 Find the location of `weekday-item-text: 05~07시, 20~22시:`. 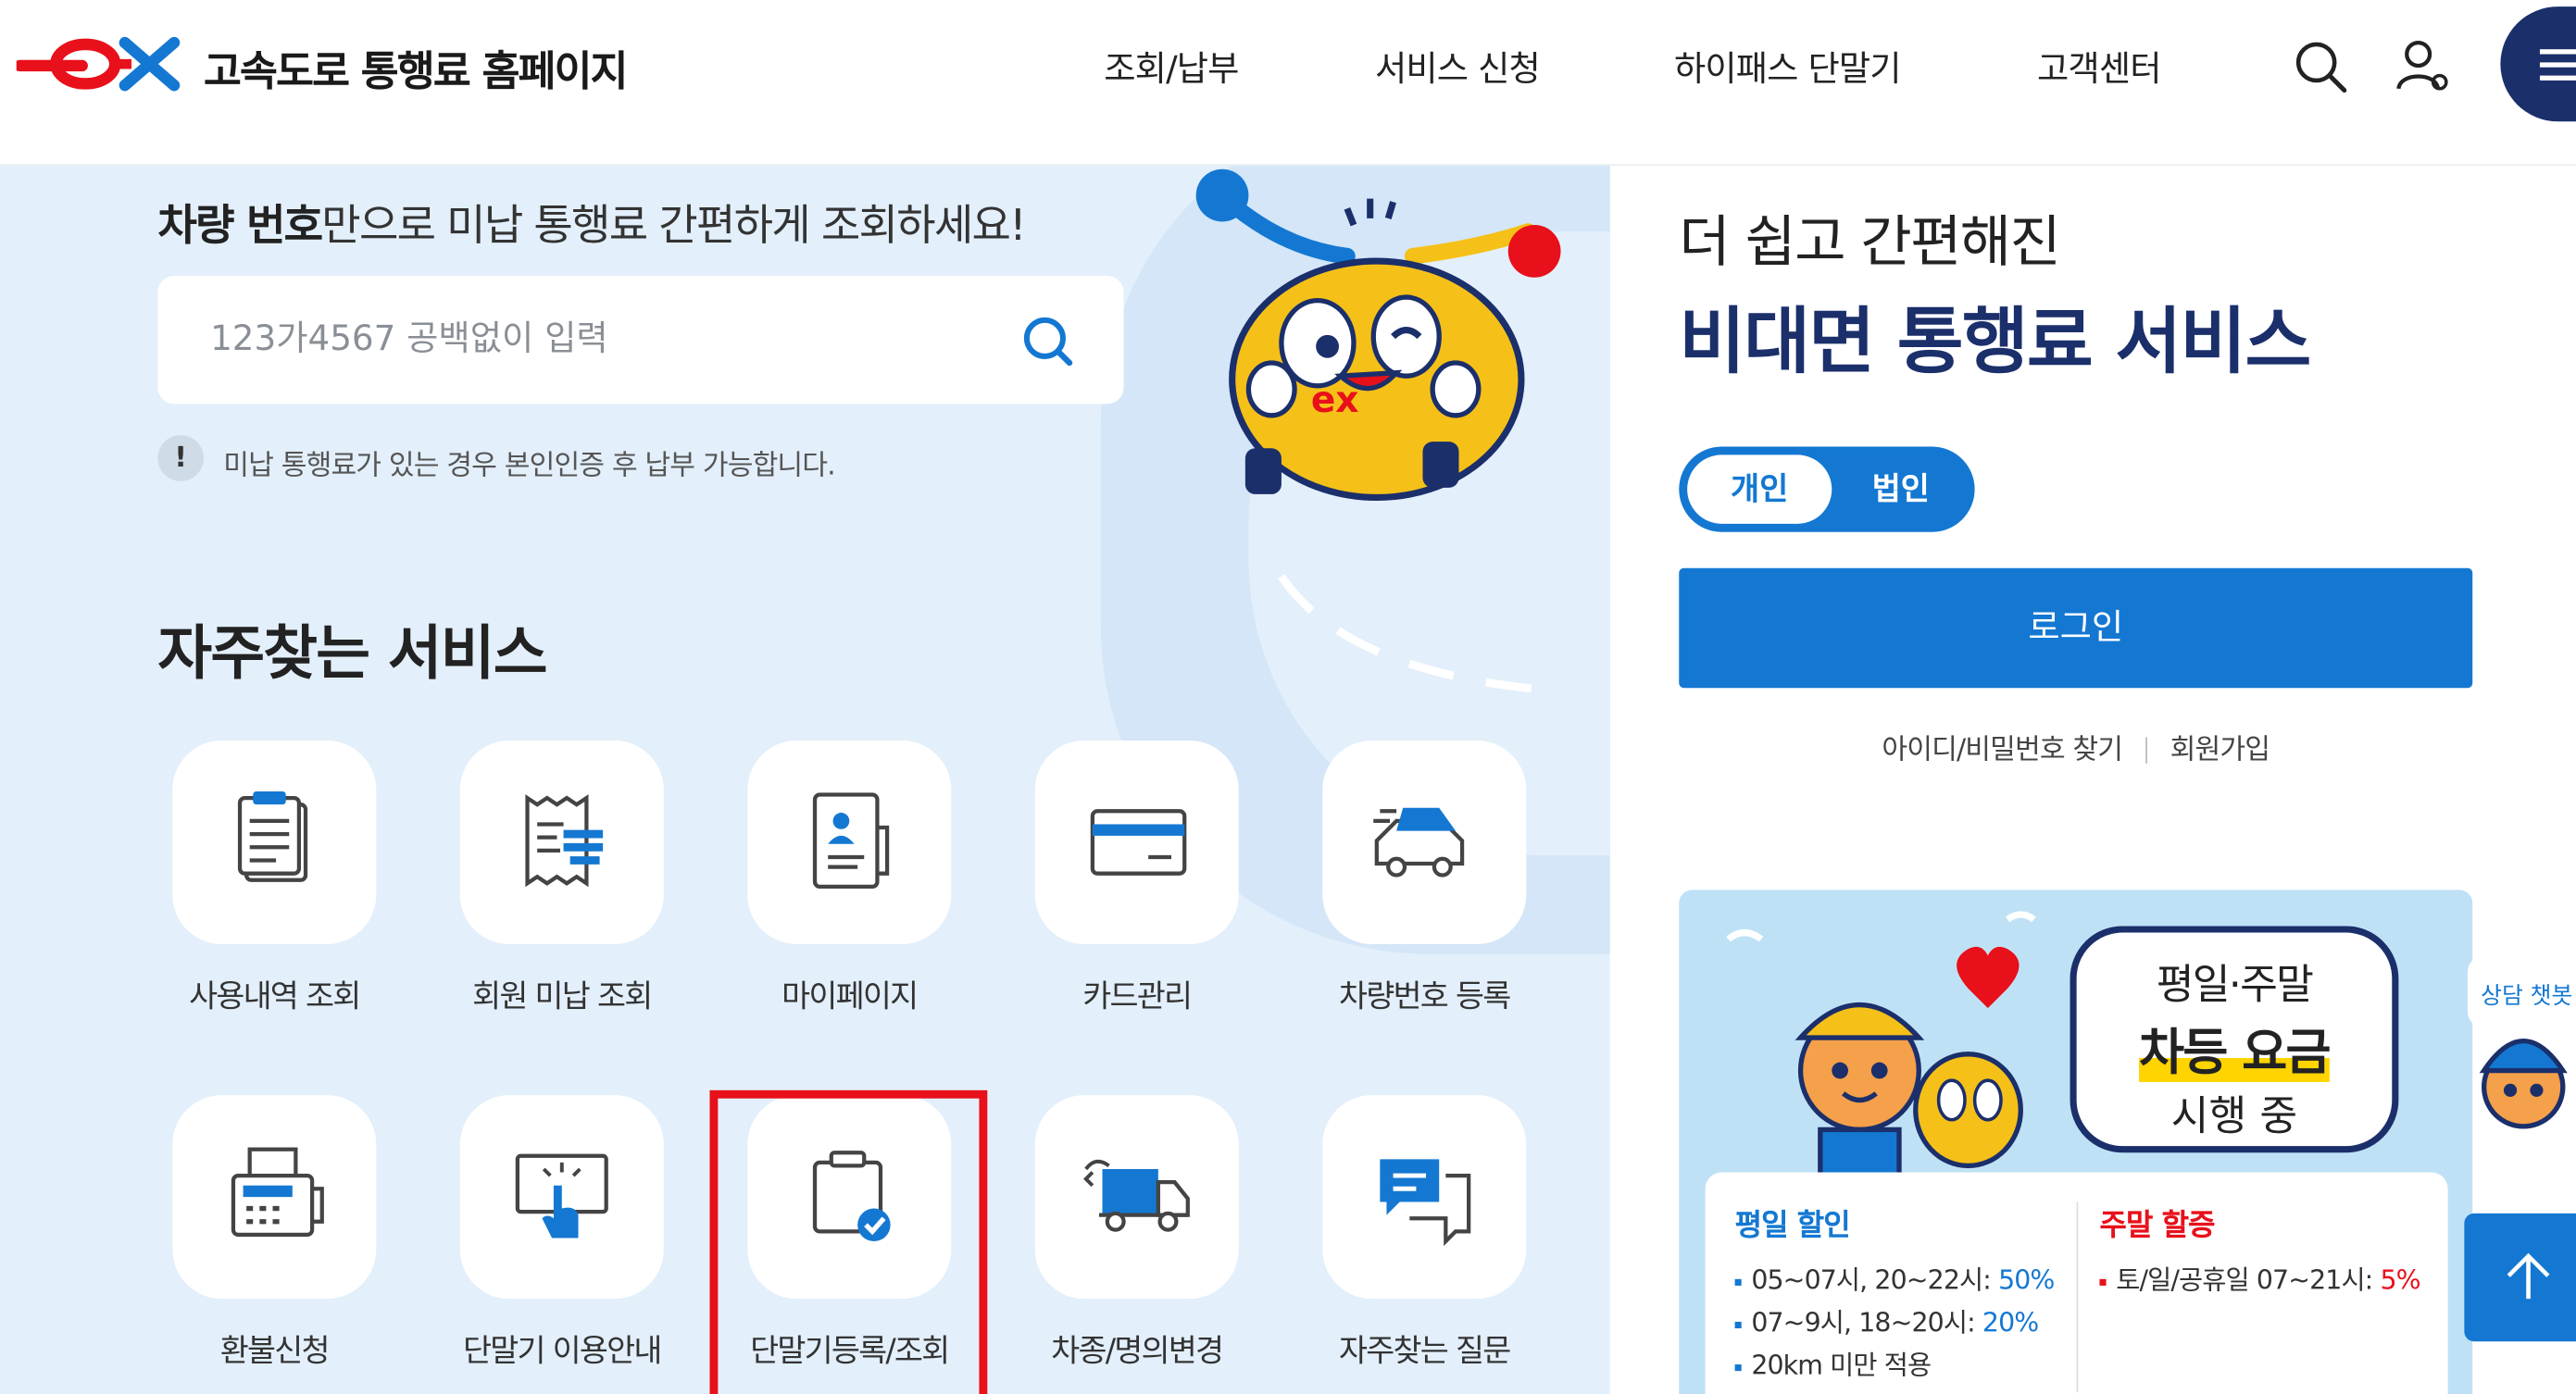

weekday-item-text: 05~07시, 20~22시: is located at coordinates (1875, 1279).